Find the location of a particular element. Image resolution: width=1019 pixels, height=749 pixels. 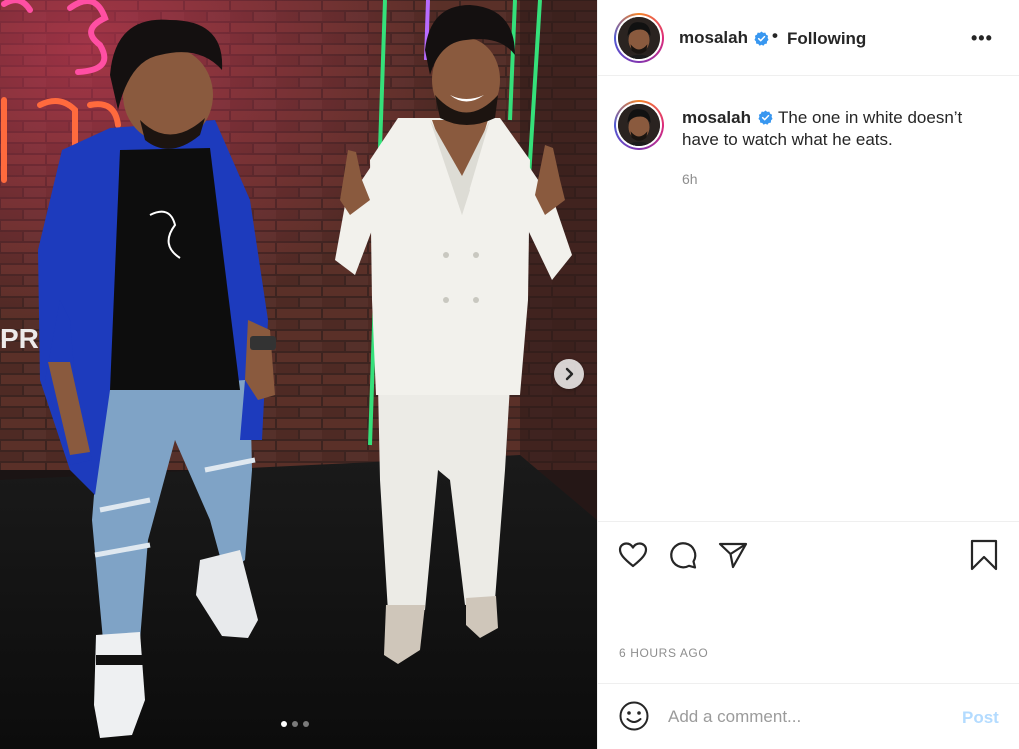

comment-icon is located at coordinates (683, 555).